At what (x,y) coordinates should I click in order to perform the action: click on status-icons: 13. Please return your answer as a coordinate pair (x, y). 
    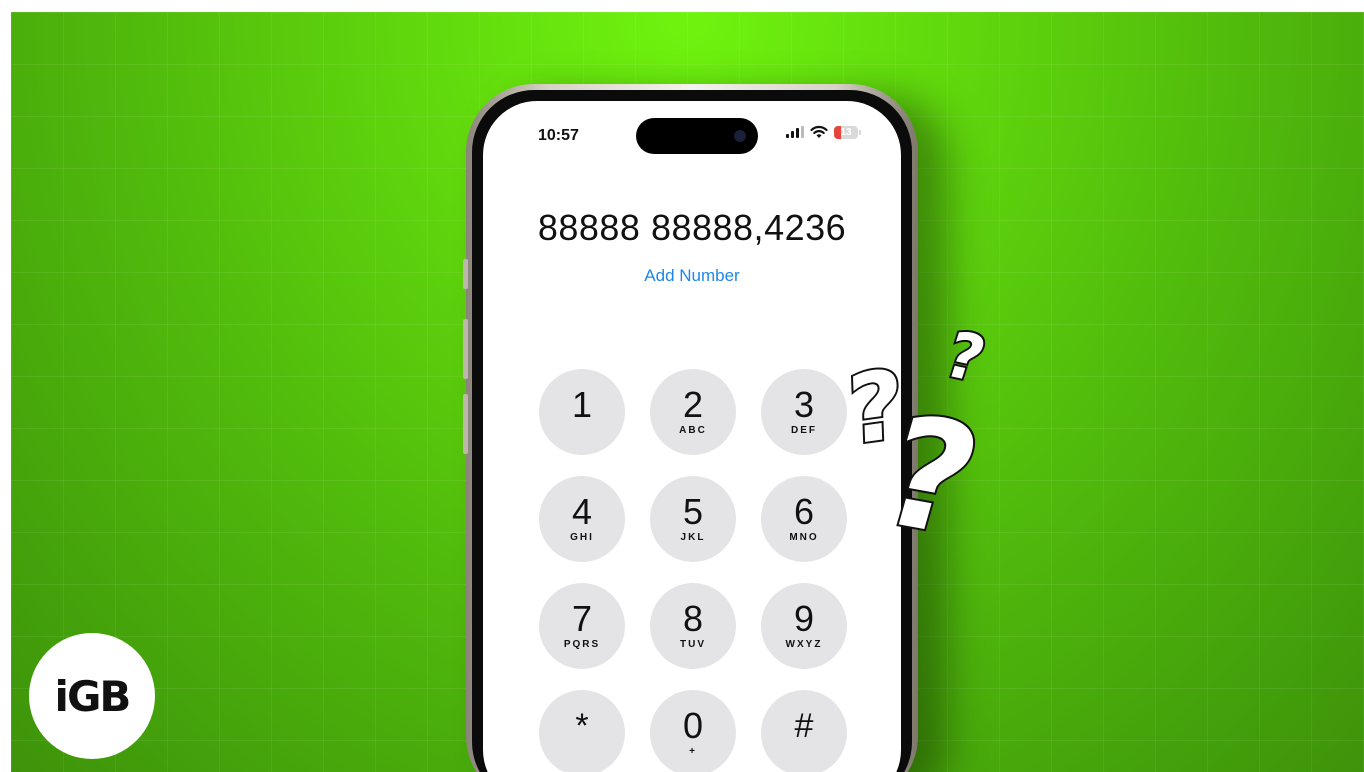
    Looking at the image, I should click on (823, 132).